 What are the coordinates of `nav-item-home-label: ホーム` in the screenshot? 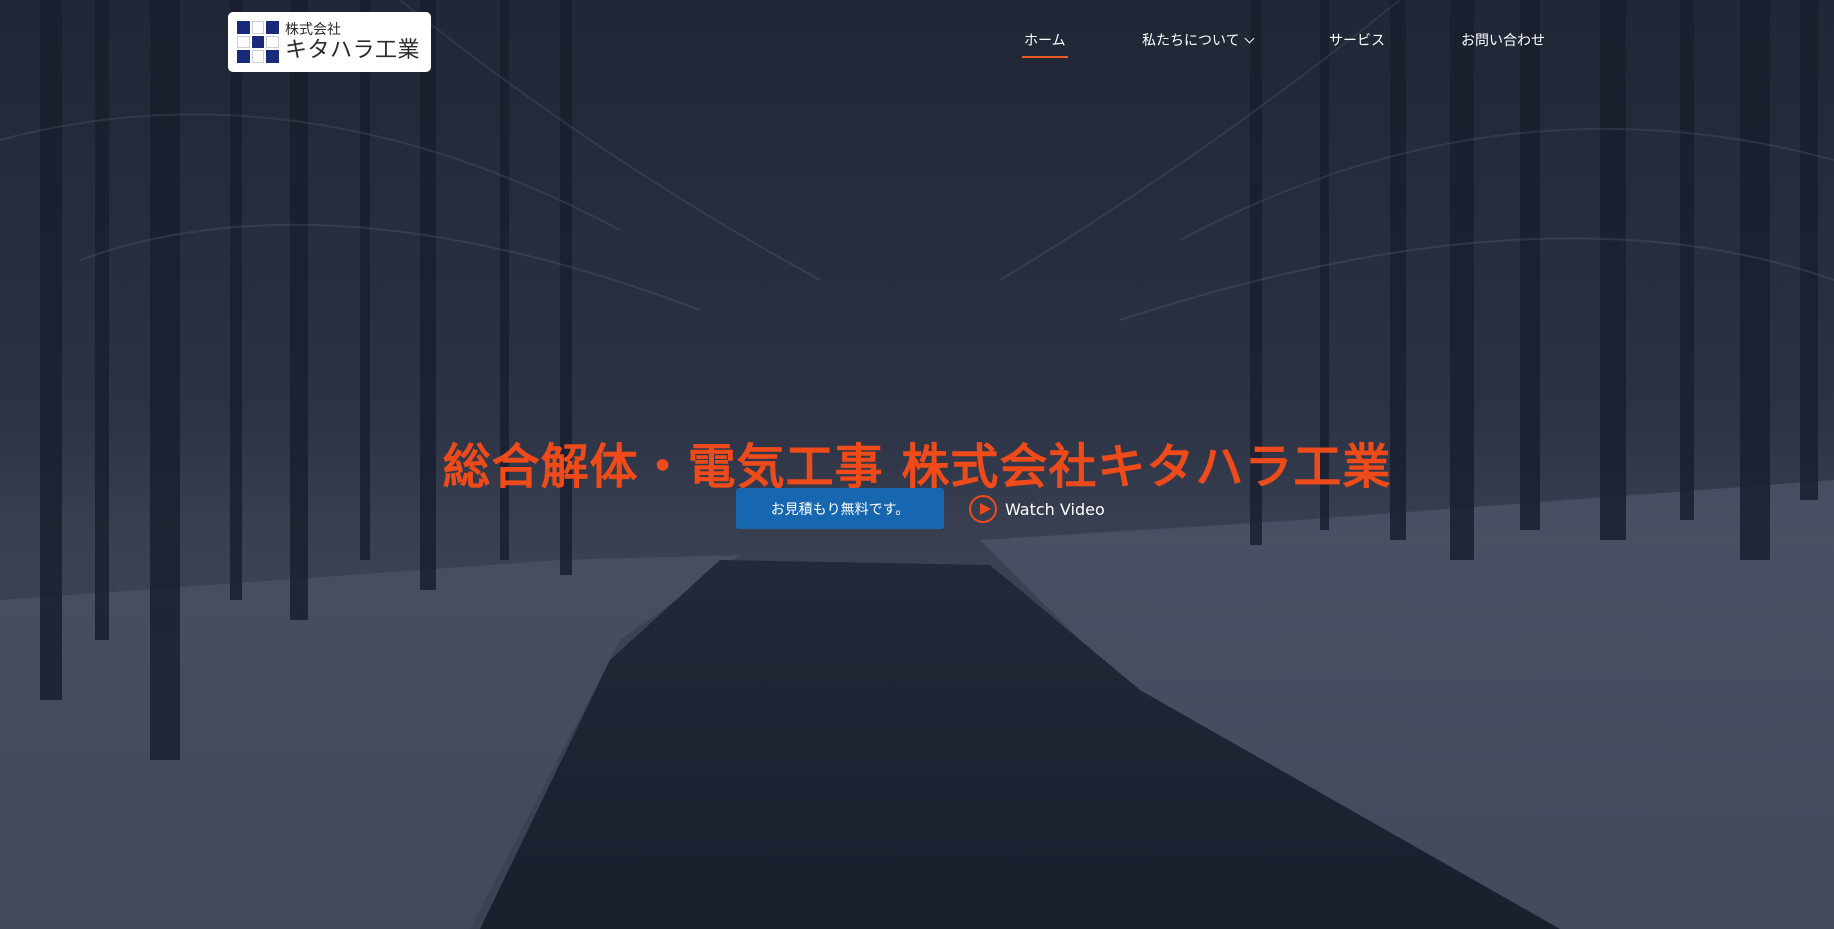 It's located at (1045, 41).